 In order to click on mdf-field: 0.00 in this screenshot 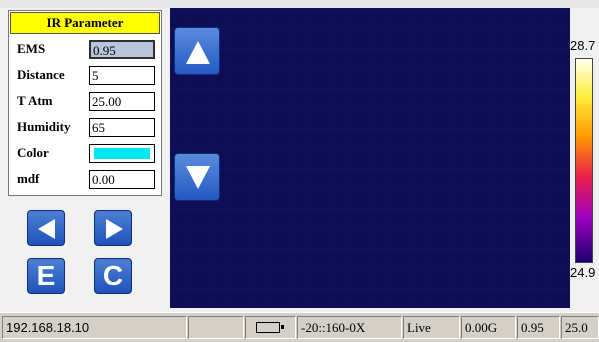, I will do `click(122, 179)`.